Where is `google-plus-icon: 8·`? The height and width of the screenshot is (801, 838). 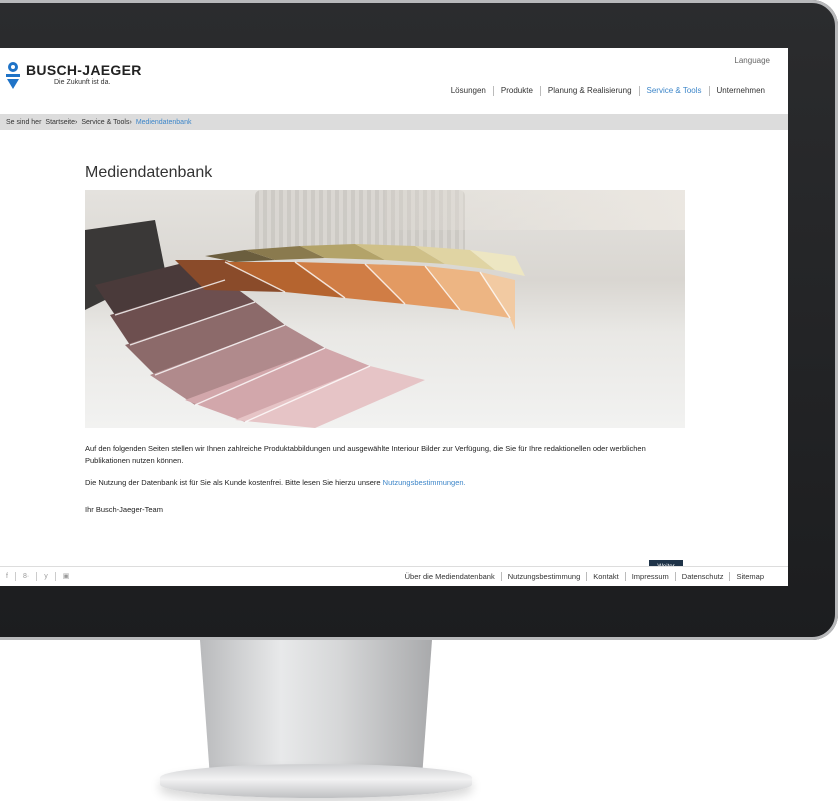
google-plus-icon: 8· is located at coordinates (25, 576).